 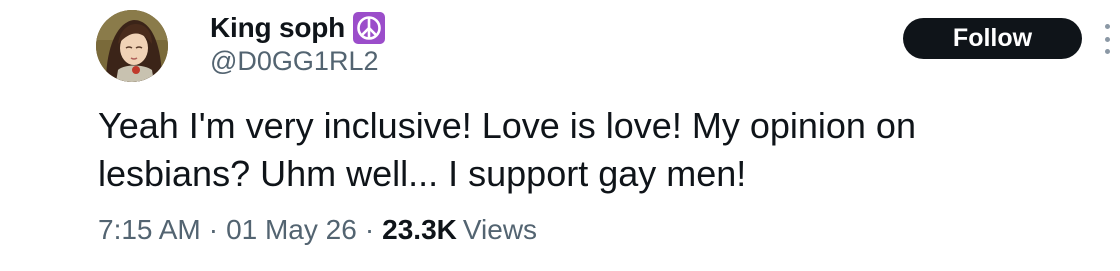 I want to click on avatar-image, so click(x=132, y=46).